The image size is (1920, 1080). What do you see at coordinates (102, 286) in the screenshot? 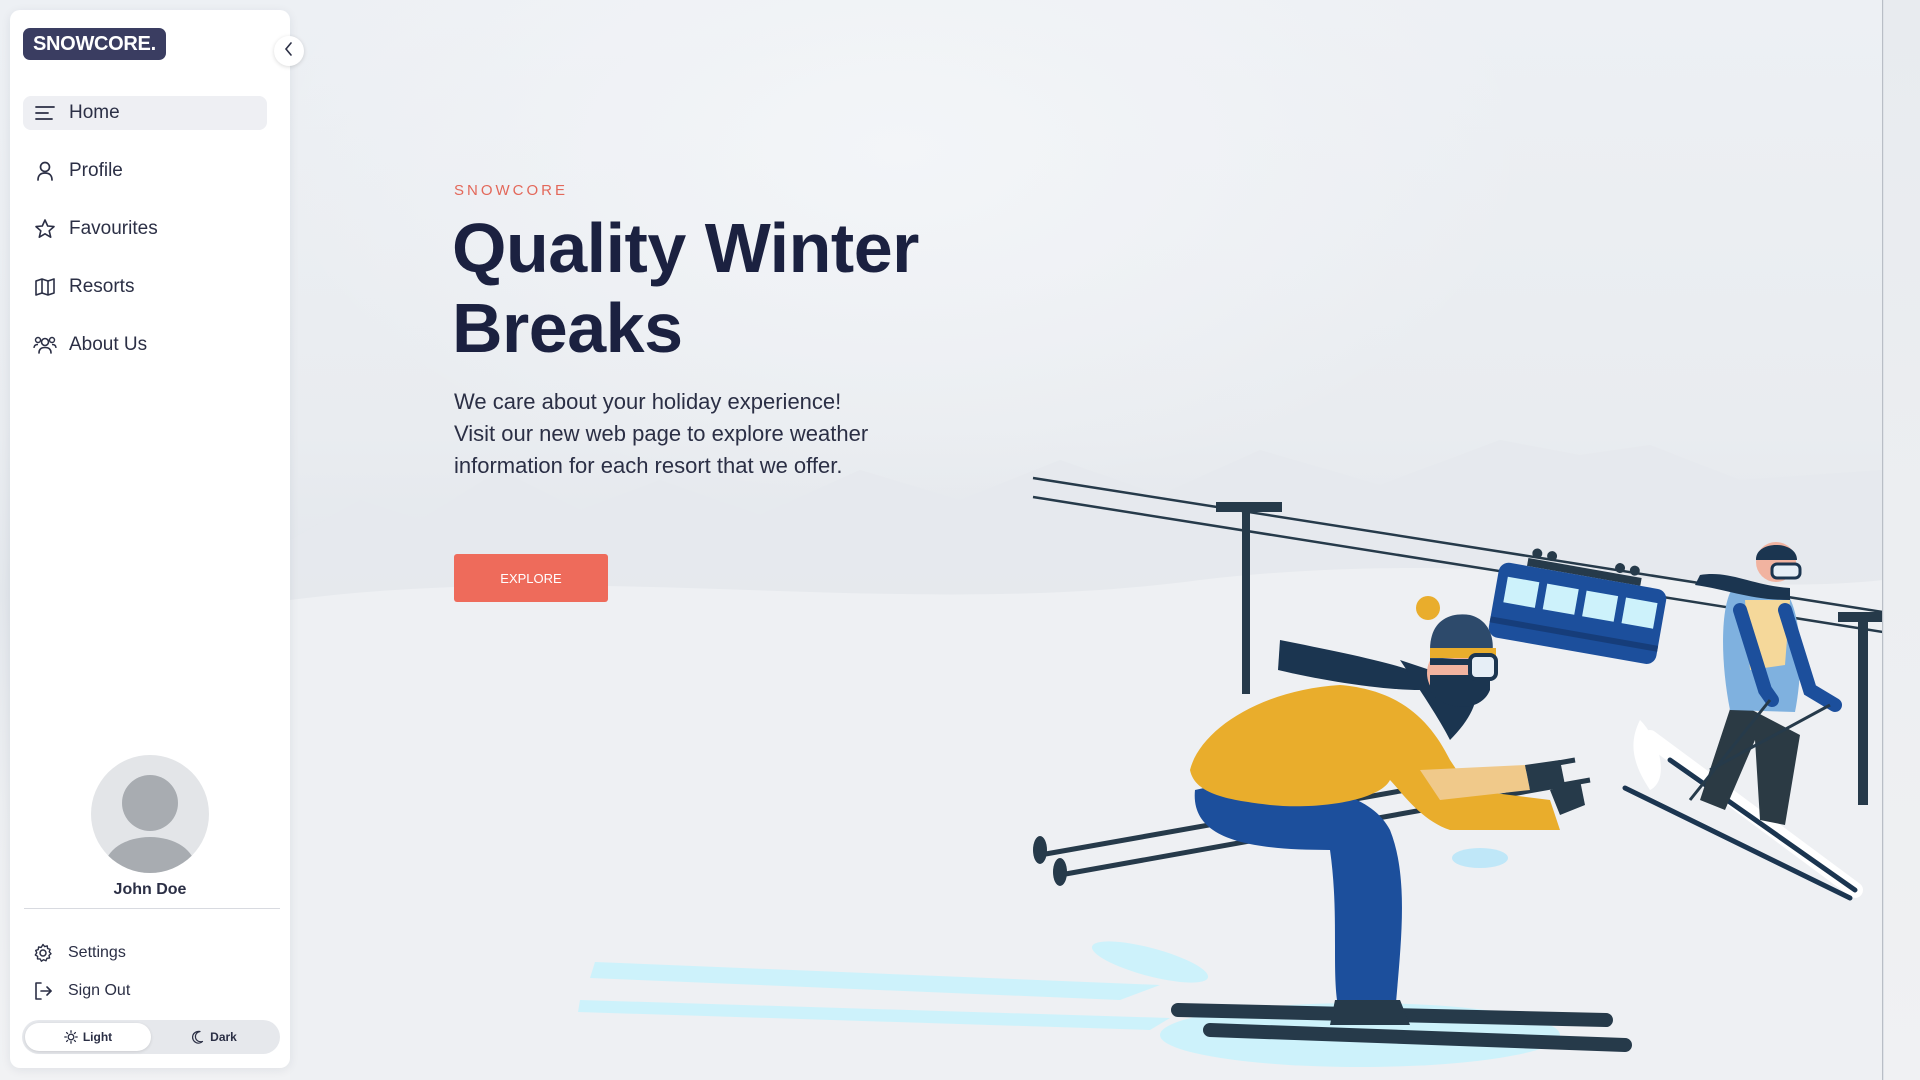
I see `nav-item-label: Resorts` at bounding box center [102, 286].